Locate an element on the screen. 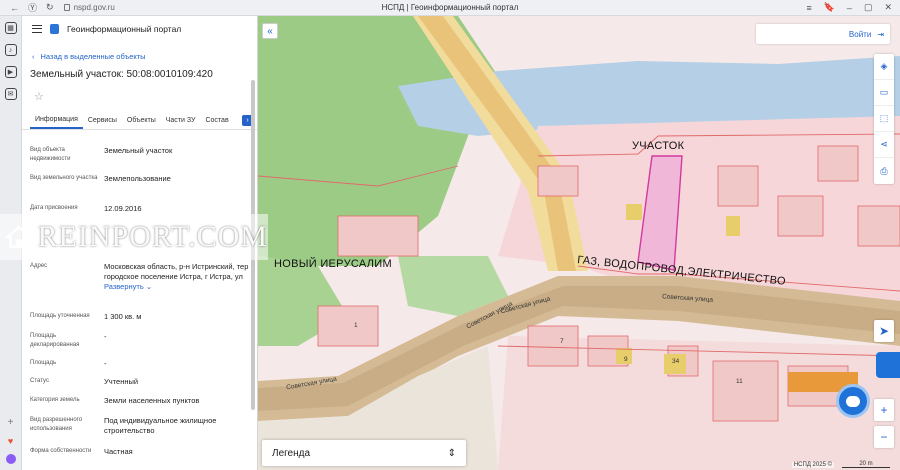  map-toolbar: ◈ ▭ ⬚ ⋖ ⎙ is located at coordinates (884, 119).